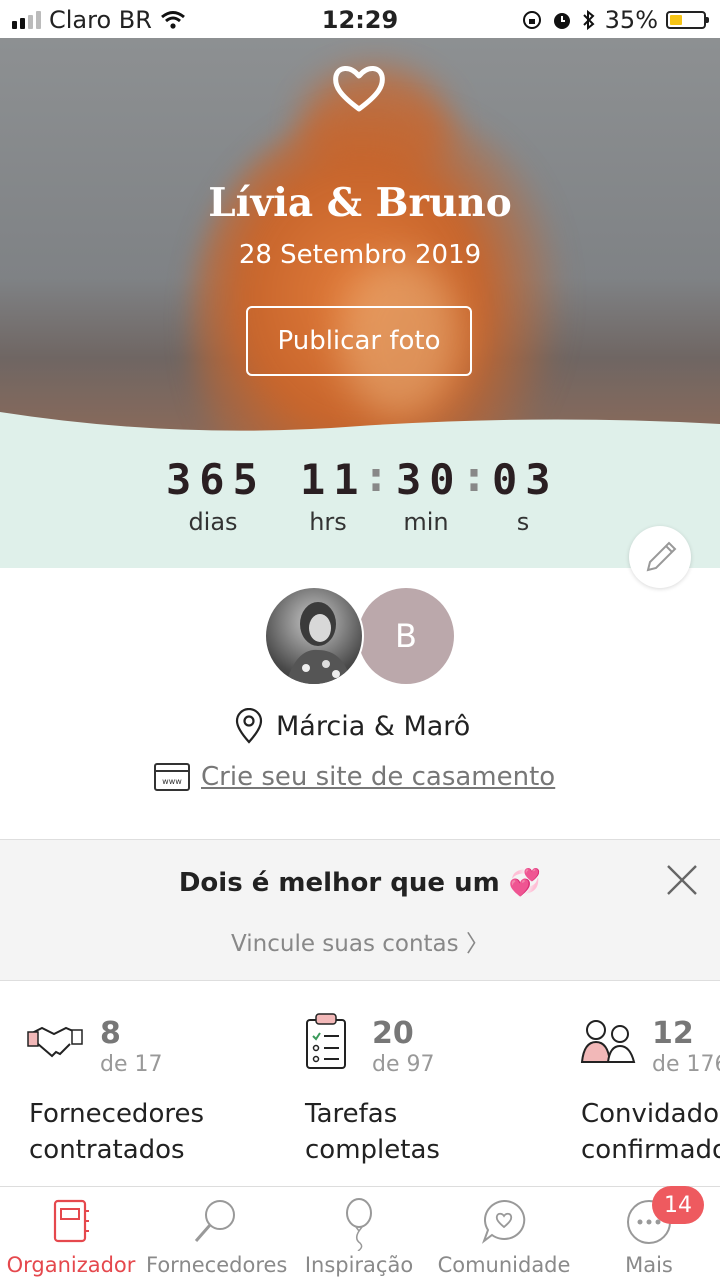 Image resolution: width=720 pixels, height=1281 pixels. Describe the element at coordinates (360, 203) in the screenshot. I see `couple-names: Lívia & Bruno` at that location.